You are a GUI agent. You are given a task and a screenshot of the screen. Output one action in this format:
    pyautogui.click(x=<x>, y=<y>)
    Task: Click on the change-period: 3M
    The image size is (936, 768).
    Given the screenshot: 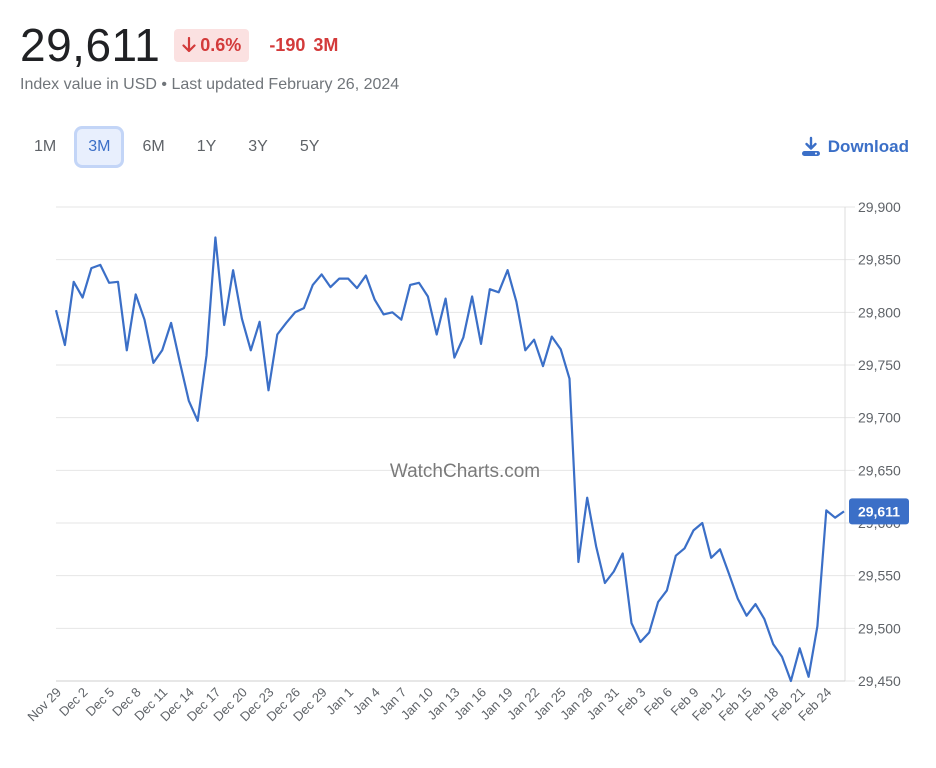 What is the action you would take?
    pyautogui.click(x=326, y=44)
    